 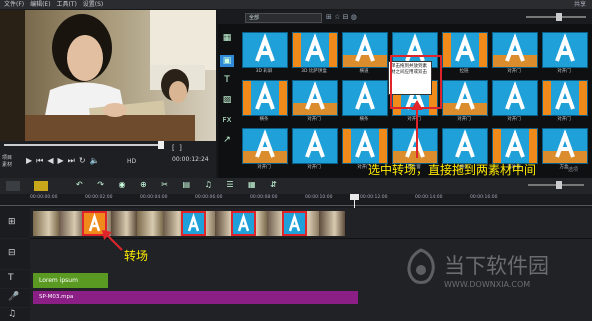 I want to click on annotation-bottom: 转场, so click(x=136, y=256).